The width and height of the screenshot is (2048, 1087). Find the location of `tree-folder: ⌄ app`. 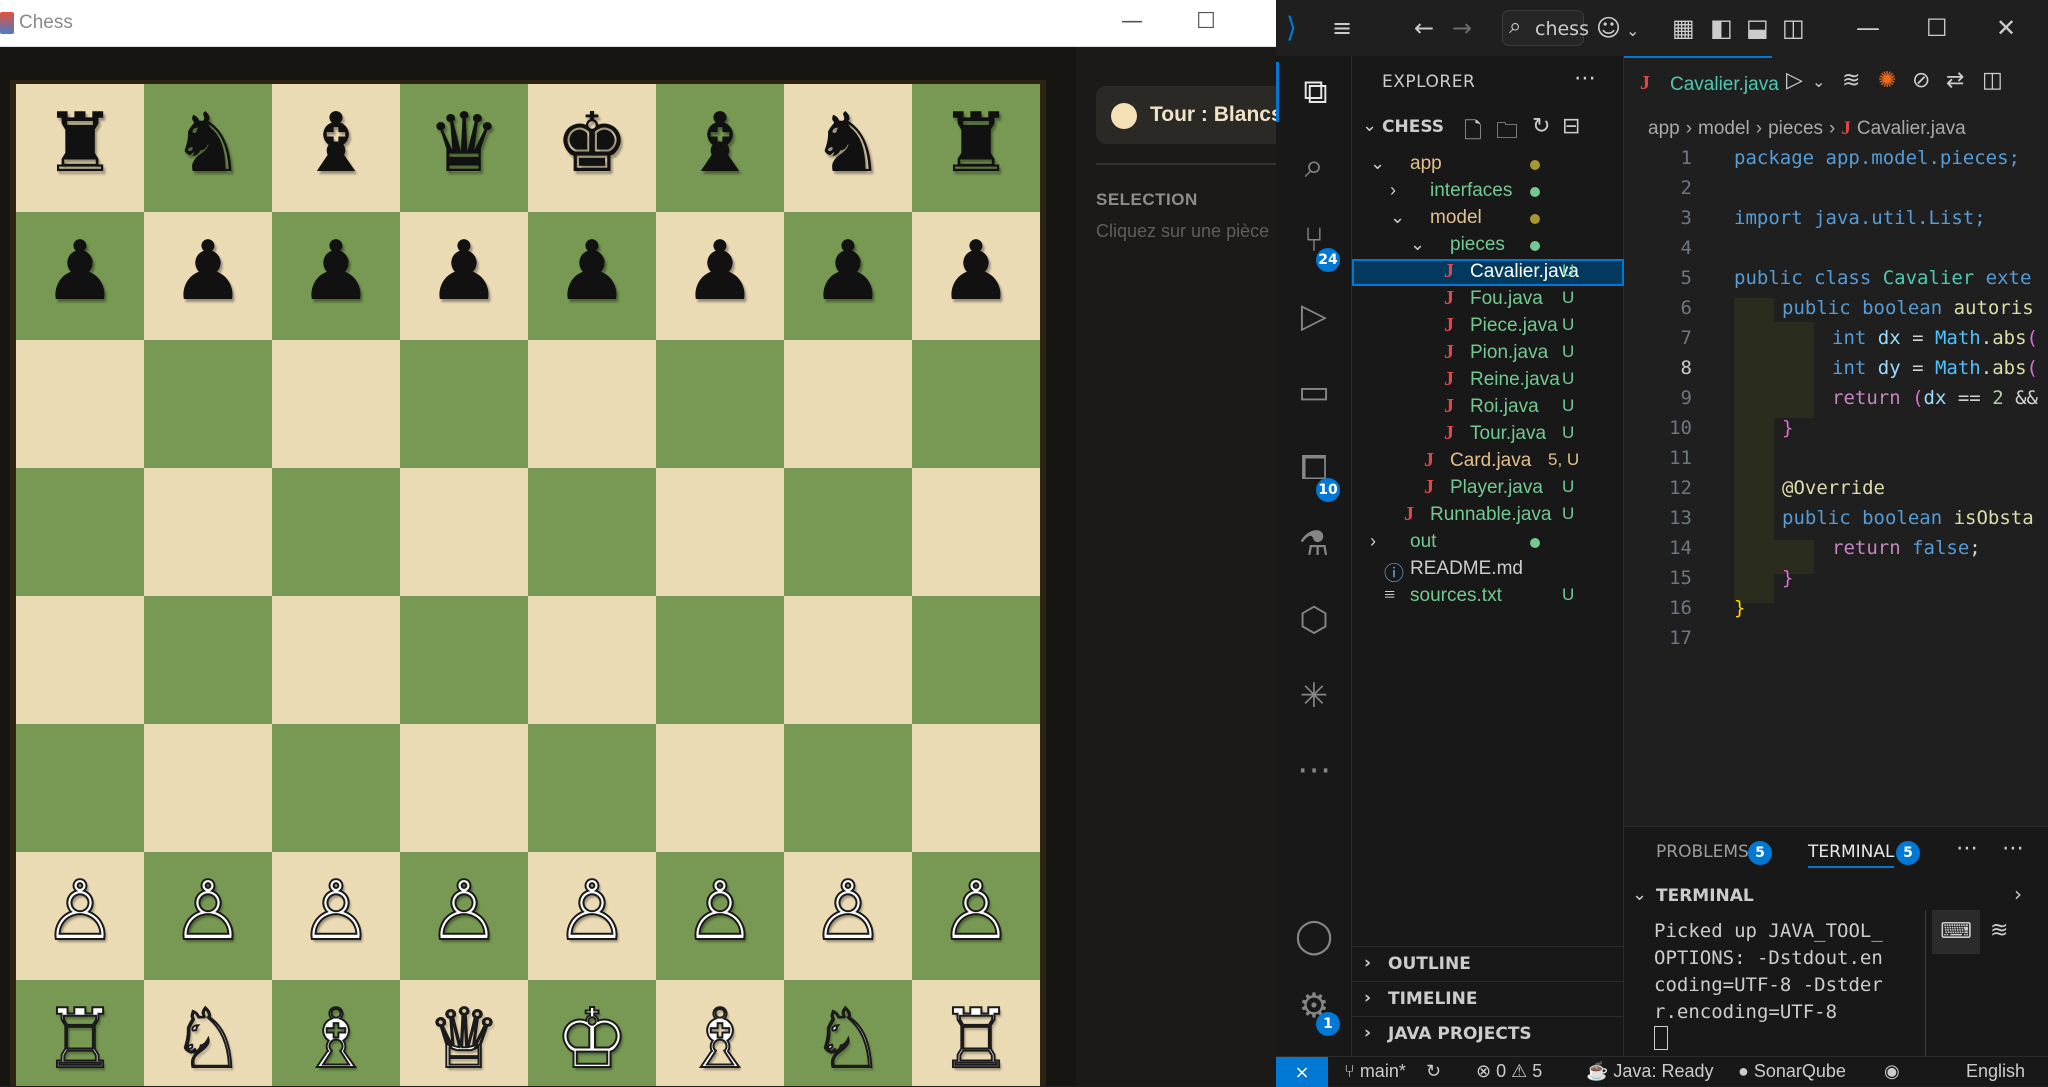

tree-folder: ⌄ app is located at coordinates (1488, 164).